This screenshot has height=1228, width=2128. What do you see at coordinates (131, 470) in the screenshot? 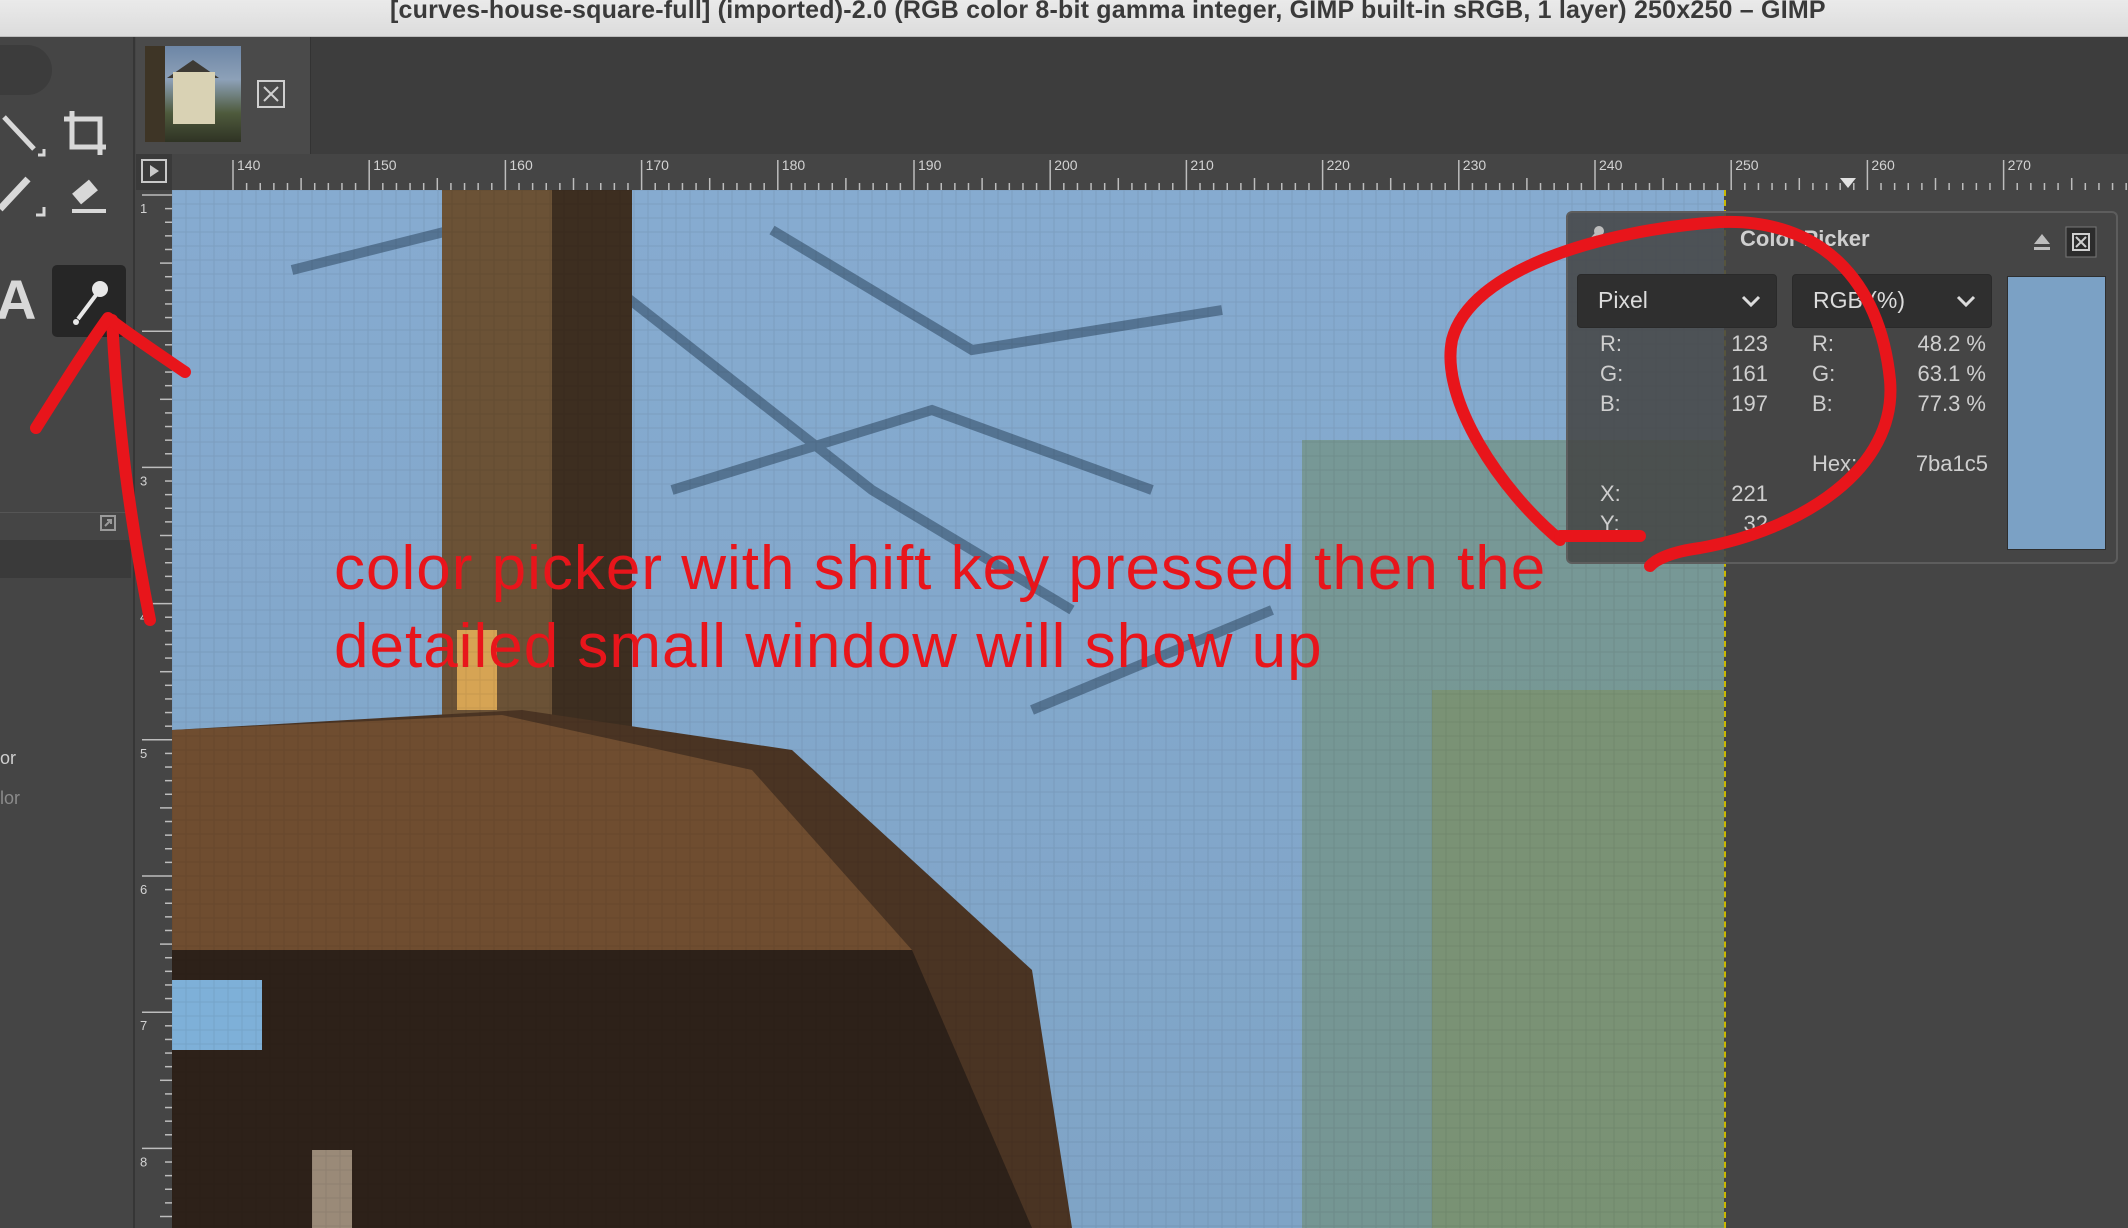
I see `annotation-arrow-shaft` at bounding box center [131, 470].